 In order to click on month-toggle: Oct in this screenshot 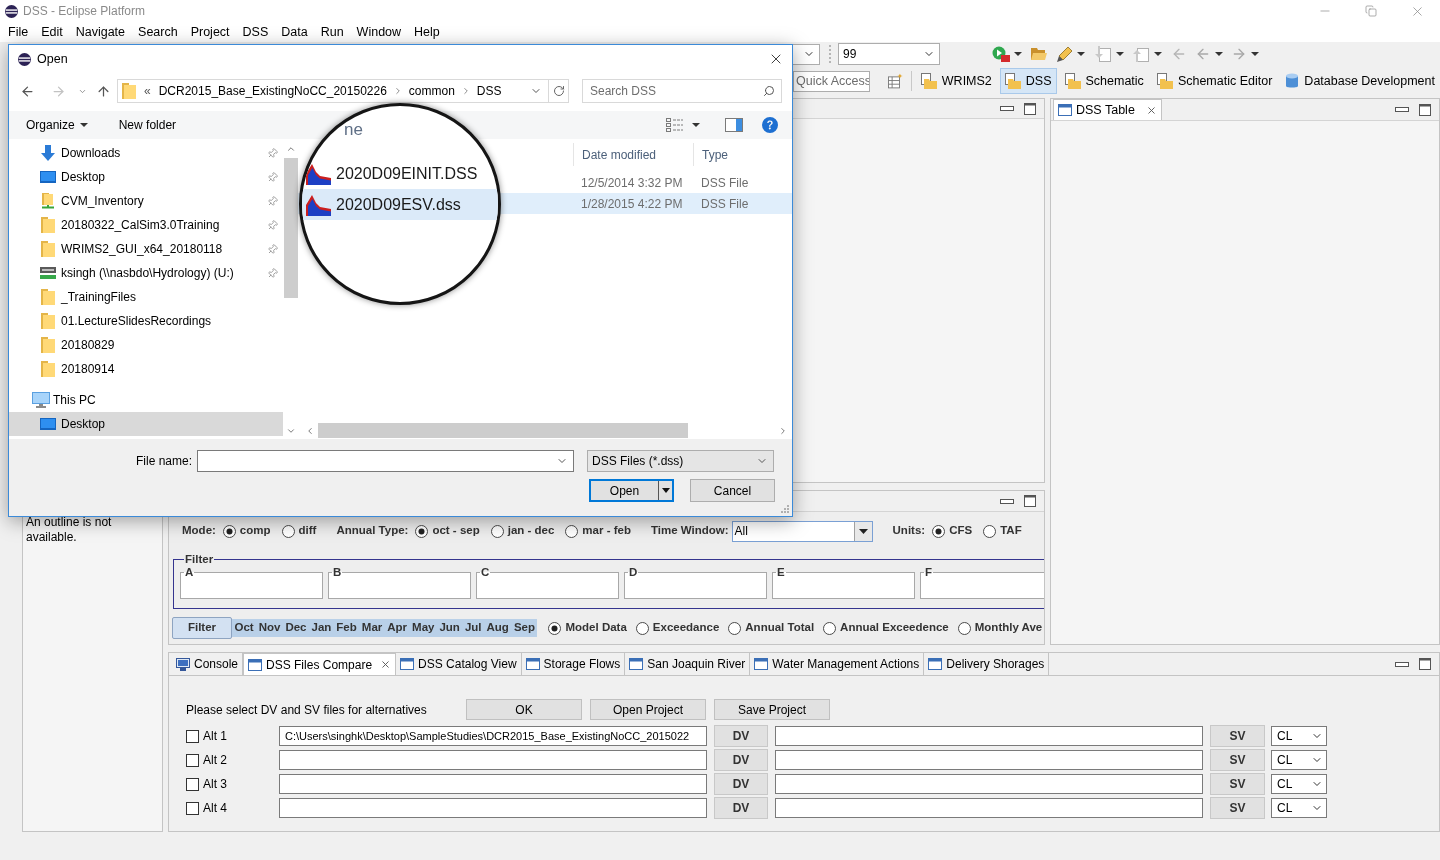, I will do `click(244, 628)`.